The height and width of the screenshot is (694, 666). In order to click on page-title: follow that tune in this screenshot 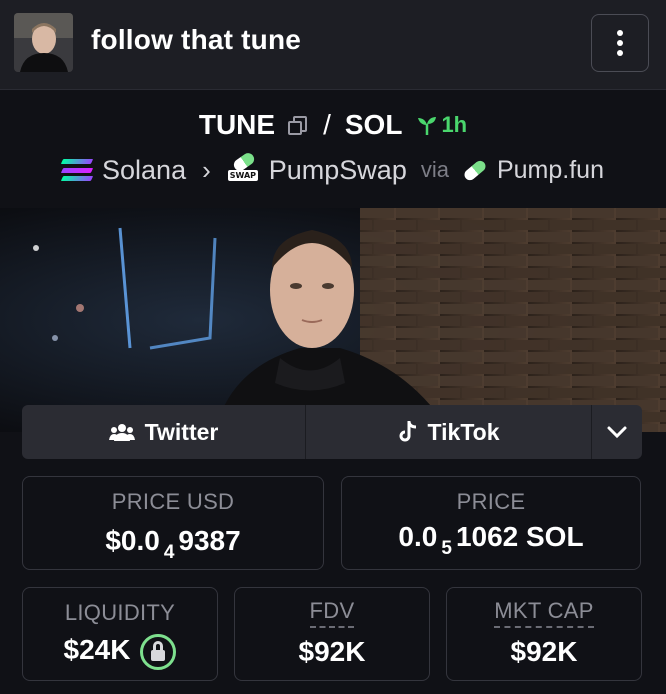, I will do `click(196, 39)`.